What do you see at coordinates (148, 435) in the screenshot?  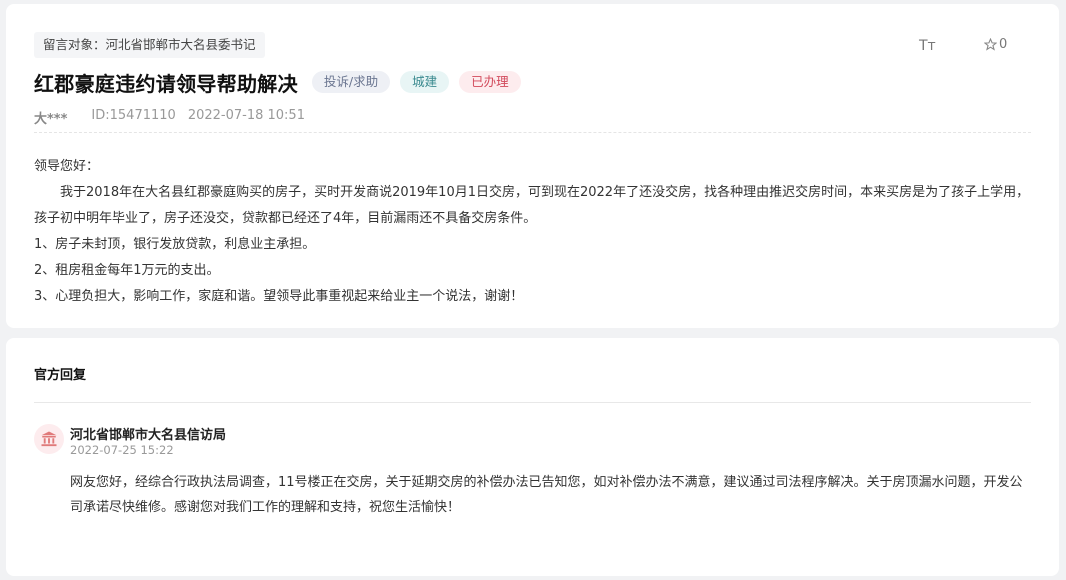 I see `reply-org-name: 河北省邯郸市大名县信访局` at bounding box center [148, 435].